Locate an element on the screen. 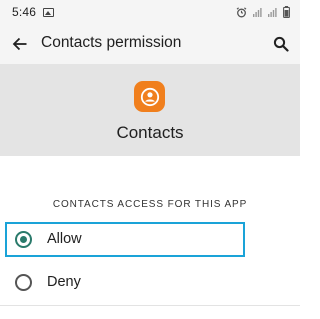 This screenshot has width=320, height=319. allow-radio is located at coordinates (23, 239).